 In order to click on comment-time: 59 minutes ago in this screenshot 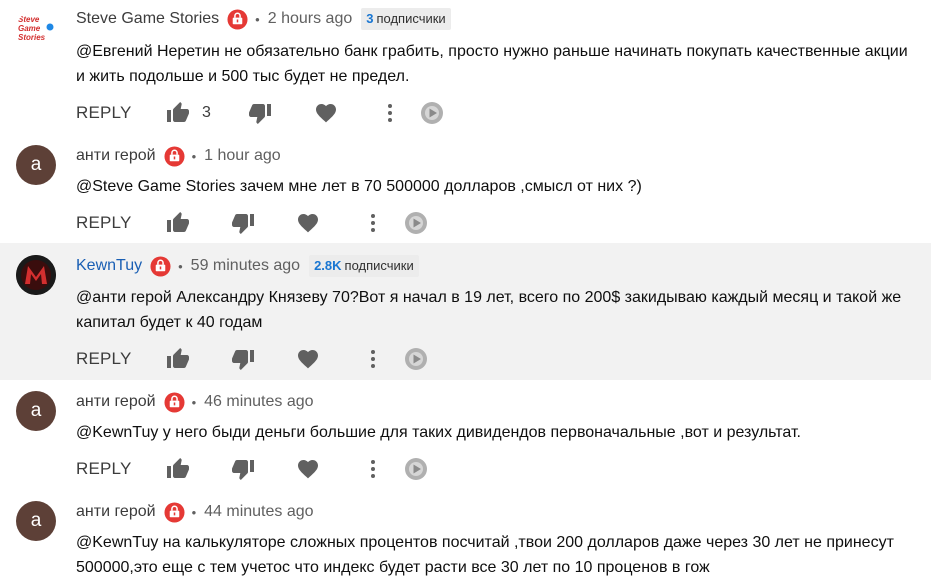, I will do `click(245, 266)`.